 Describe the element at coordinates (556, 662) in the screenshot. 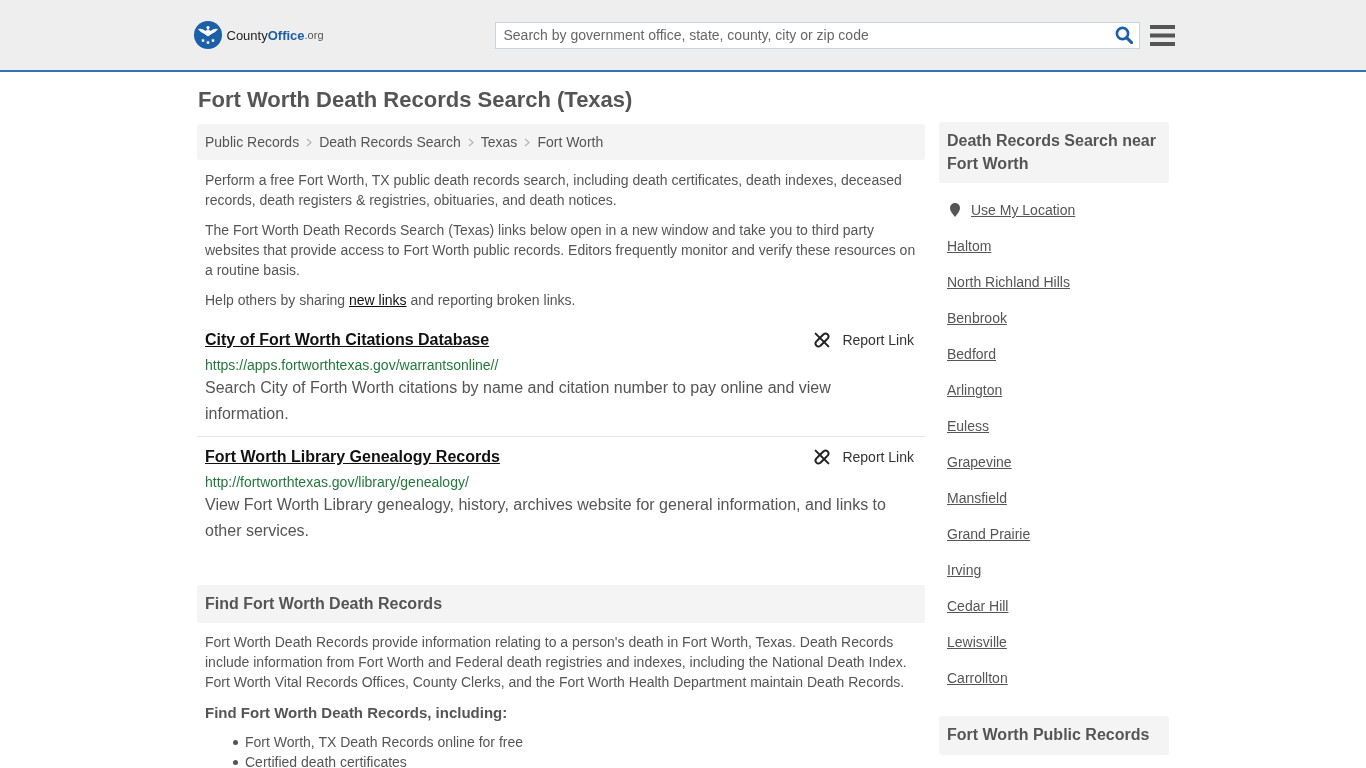

I see `section-paragraph: Fort Worth Death Records provide information relating to a person's death in Fort Worth, Texas. Death Records include information from Fort Worth and Federal death registries and indexes, including the National Death Index. Fort Worth Vital Records Offices, County Clerks, and the Fort Worth Health Department maintain Death Records.` at that location.